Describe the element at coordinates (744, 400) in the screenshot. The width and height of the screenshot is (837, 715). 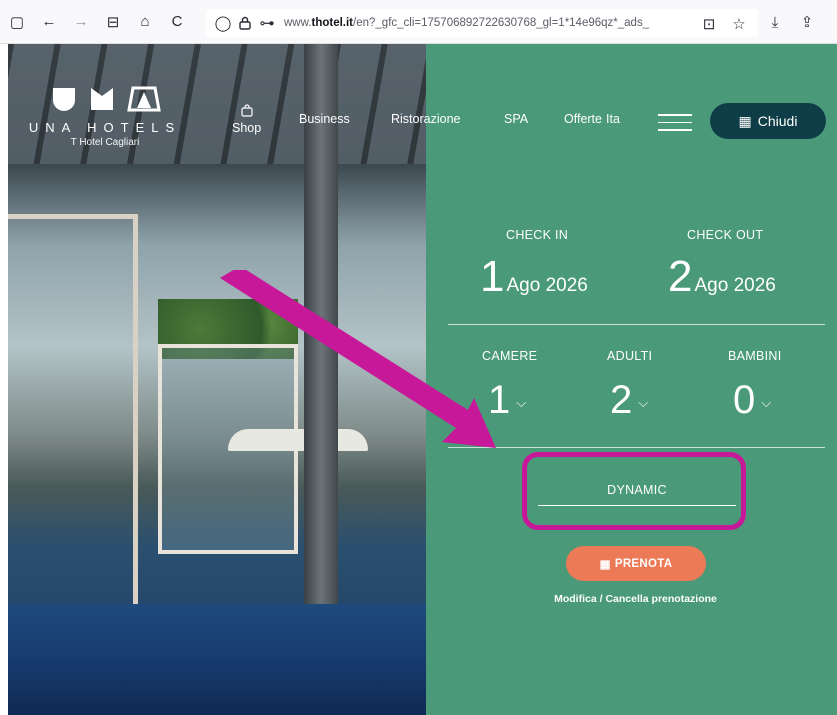
I see `children-value: 0` at that location.